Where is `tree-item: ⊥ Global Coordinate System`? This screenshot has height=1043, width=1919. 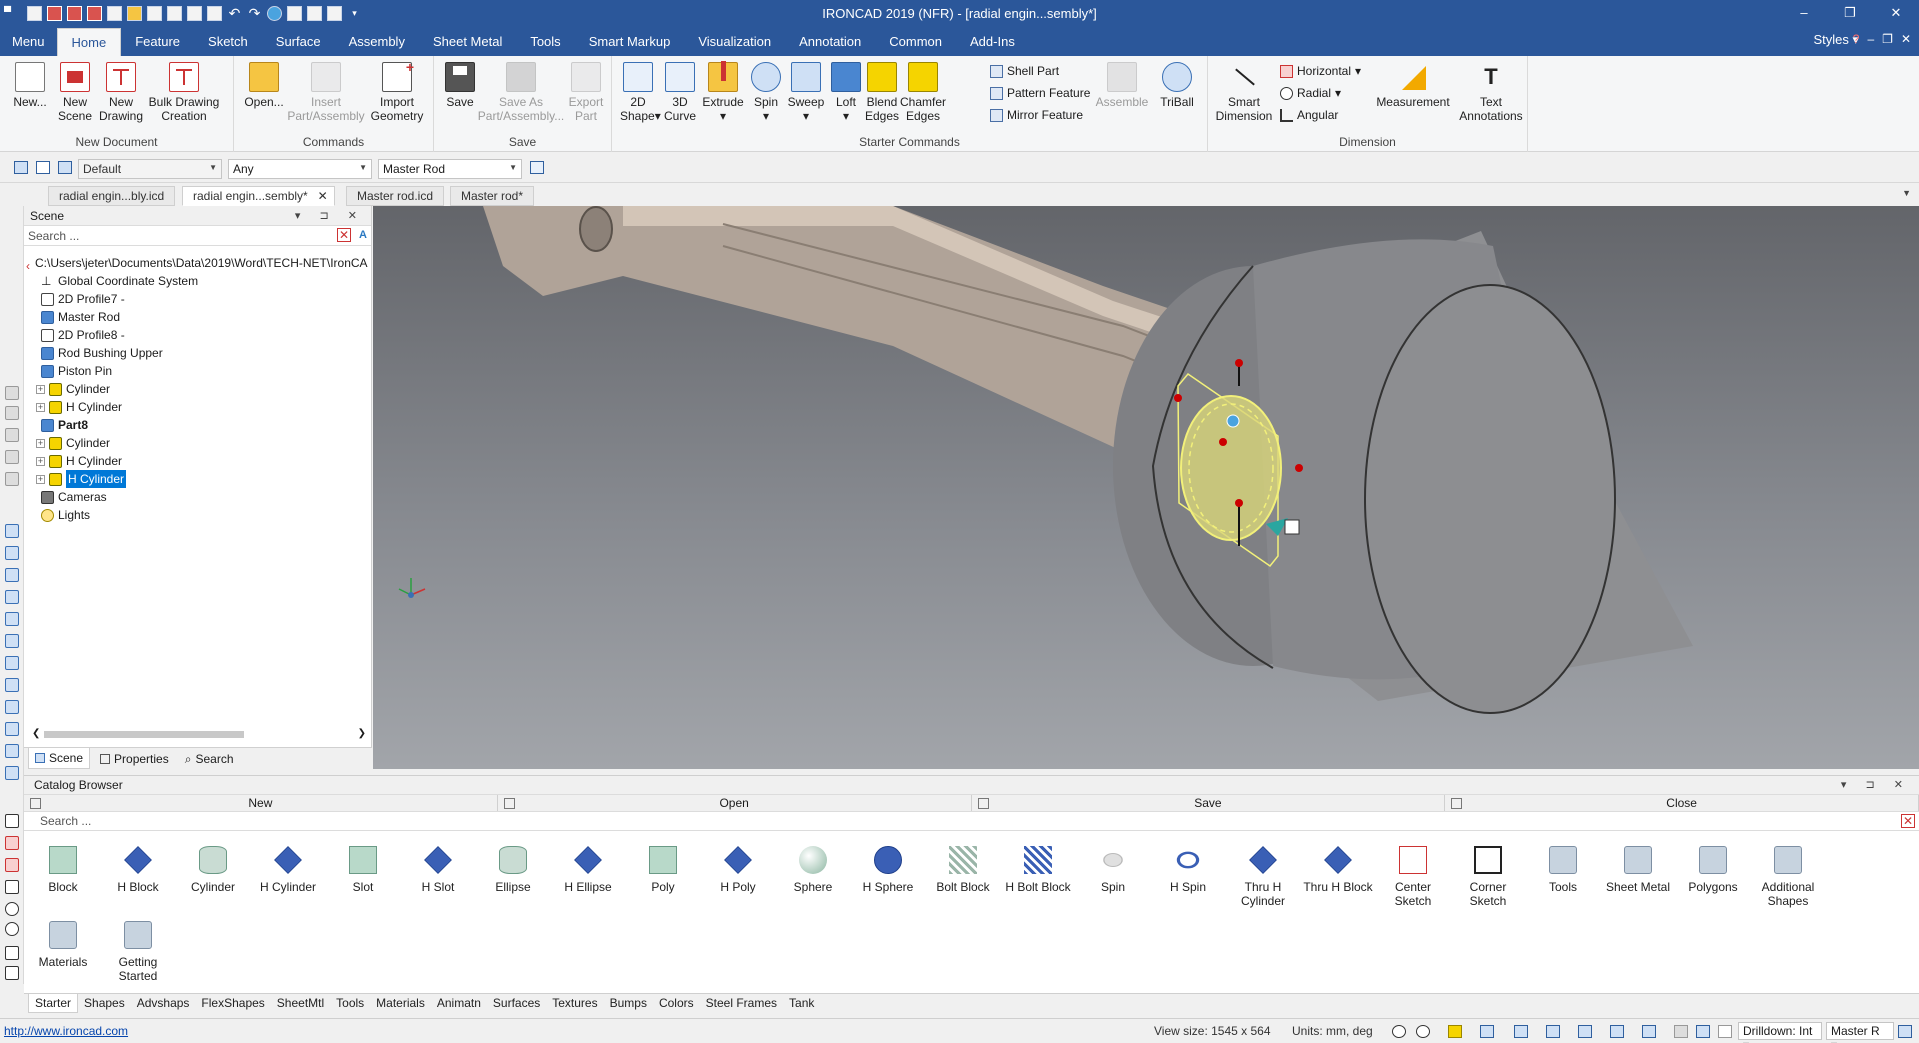
tree-item: ⊥ Global Coordinate System is located at coordinates (113, 281).